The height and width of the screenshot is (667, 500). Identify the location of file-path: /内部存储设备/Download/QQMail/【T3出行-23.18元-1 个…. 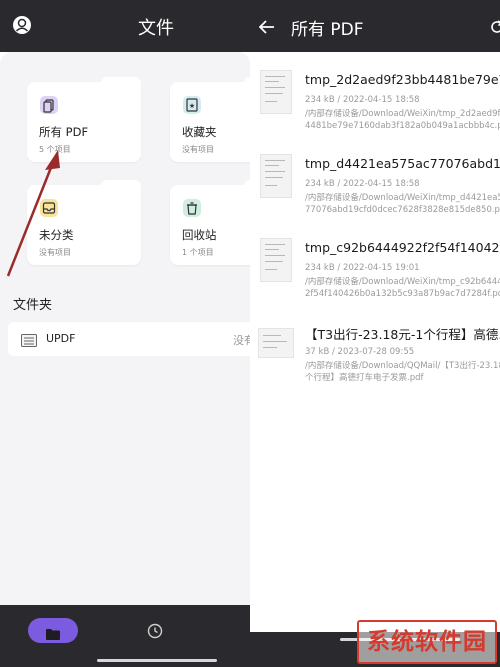
(402, 372).